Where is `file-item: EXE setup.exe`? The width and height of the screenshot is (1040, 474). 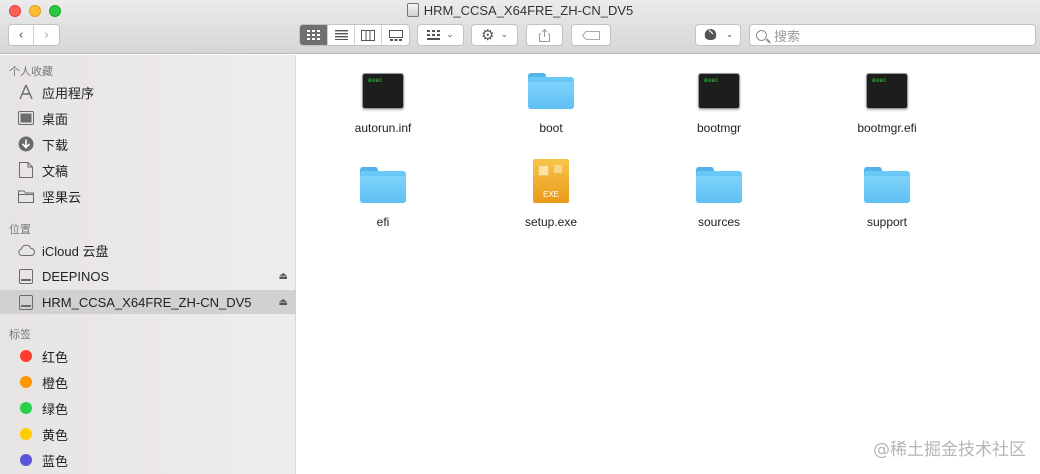
file-item: EXE setup.exe is located at coordinates (551, 193).